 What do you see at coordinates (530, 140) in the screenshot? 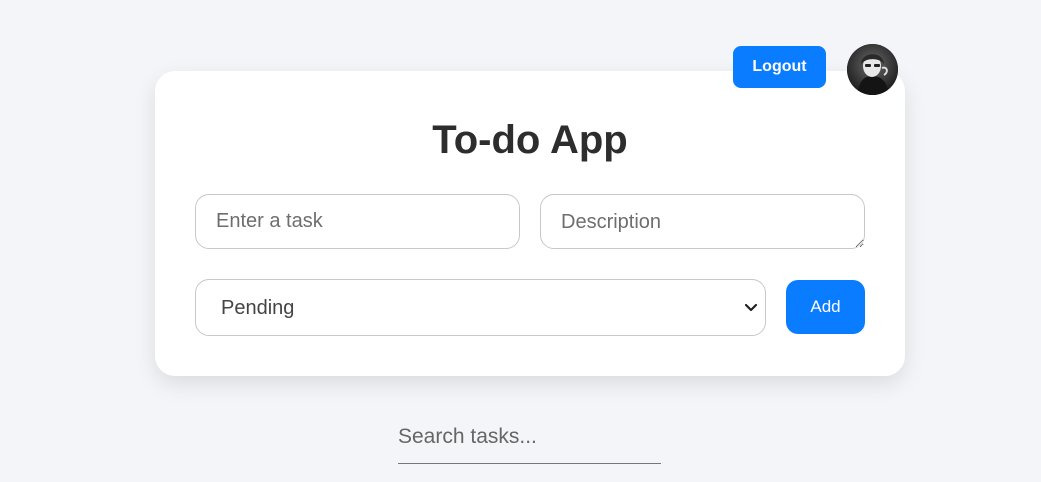
I see `page-title: To-do App` at bounding box center [530, 140].